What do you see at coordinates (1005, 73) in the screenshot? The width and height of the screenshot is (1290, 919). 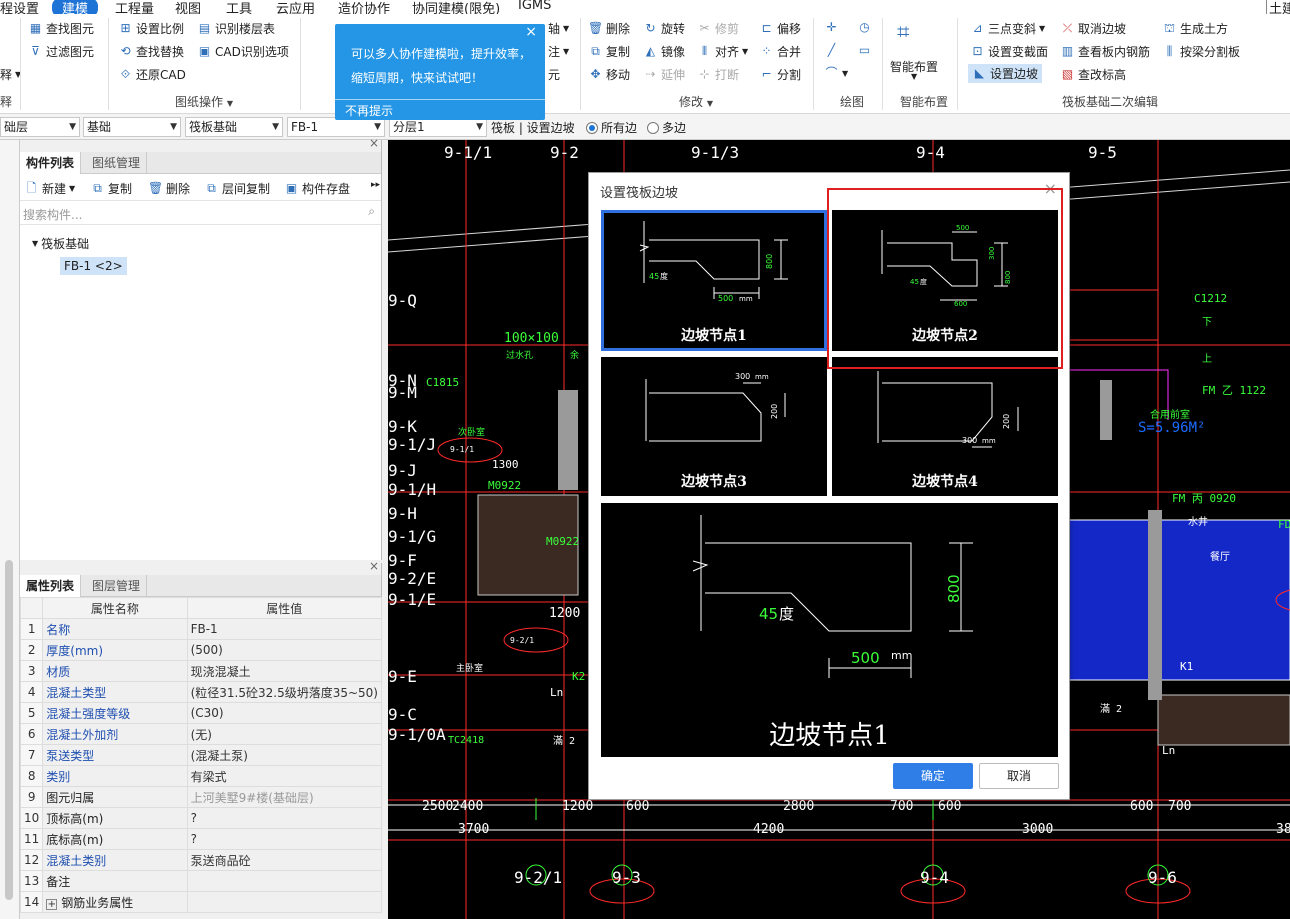 I see `set-slope-button: ◣ 设置边坡` at bounding box center [1005, 73].